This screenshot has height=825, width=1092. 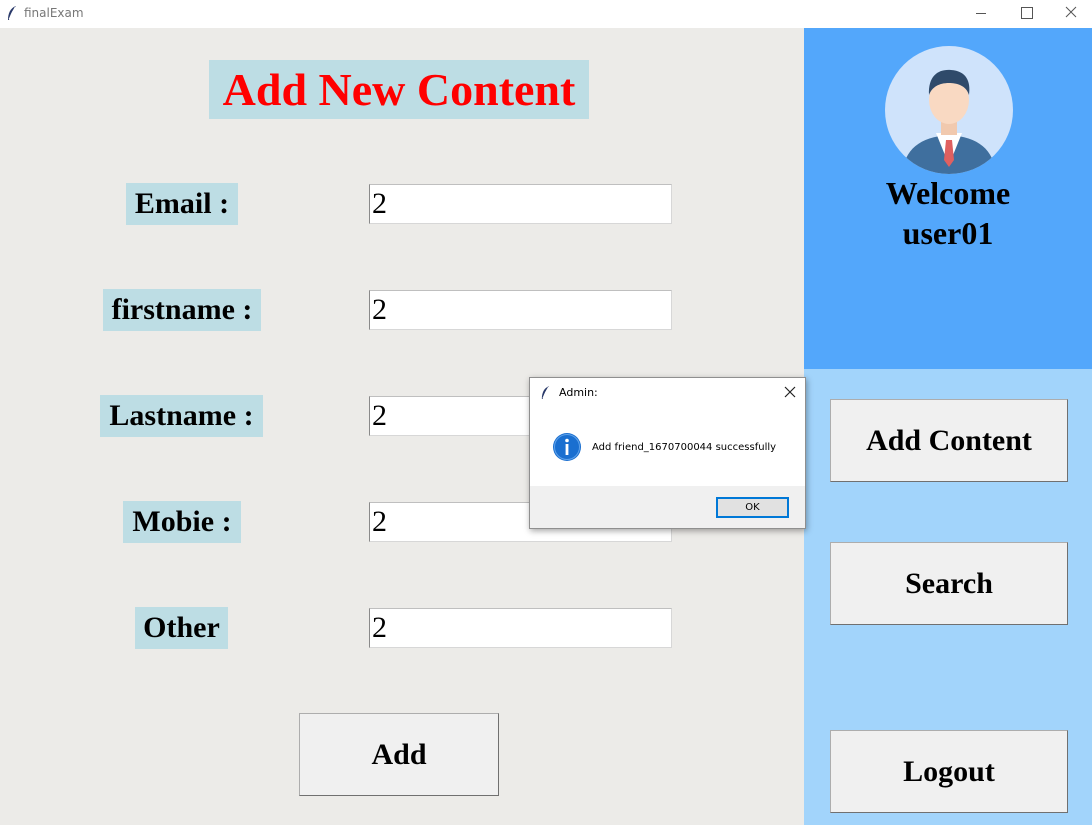 I want to click on window-titlebar: finalExam, so click(x=546, y=14).